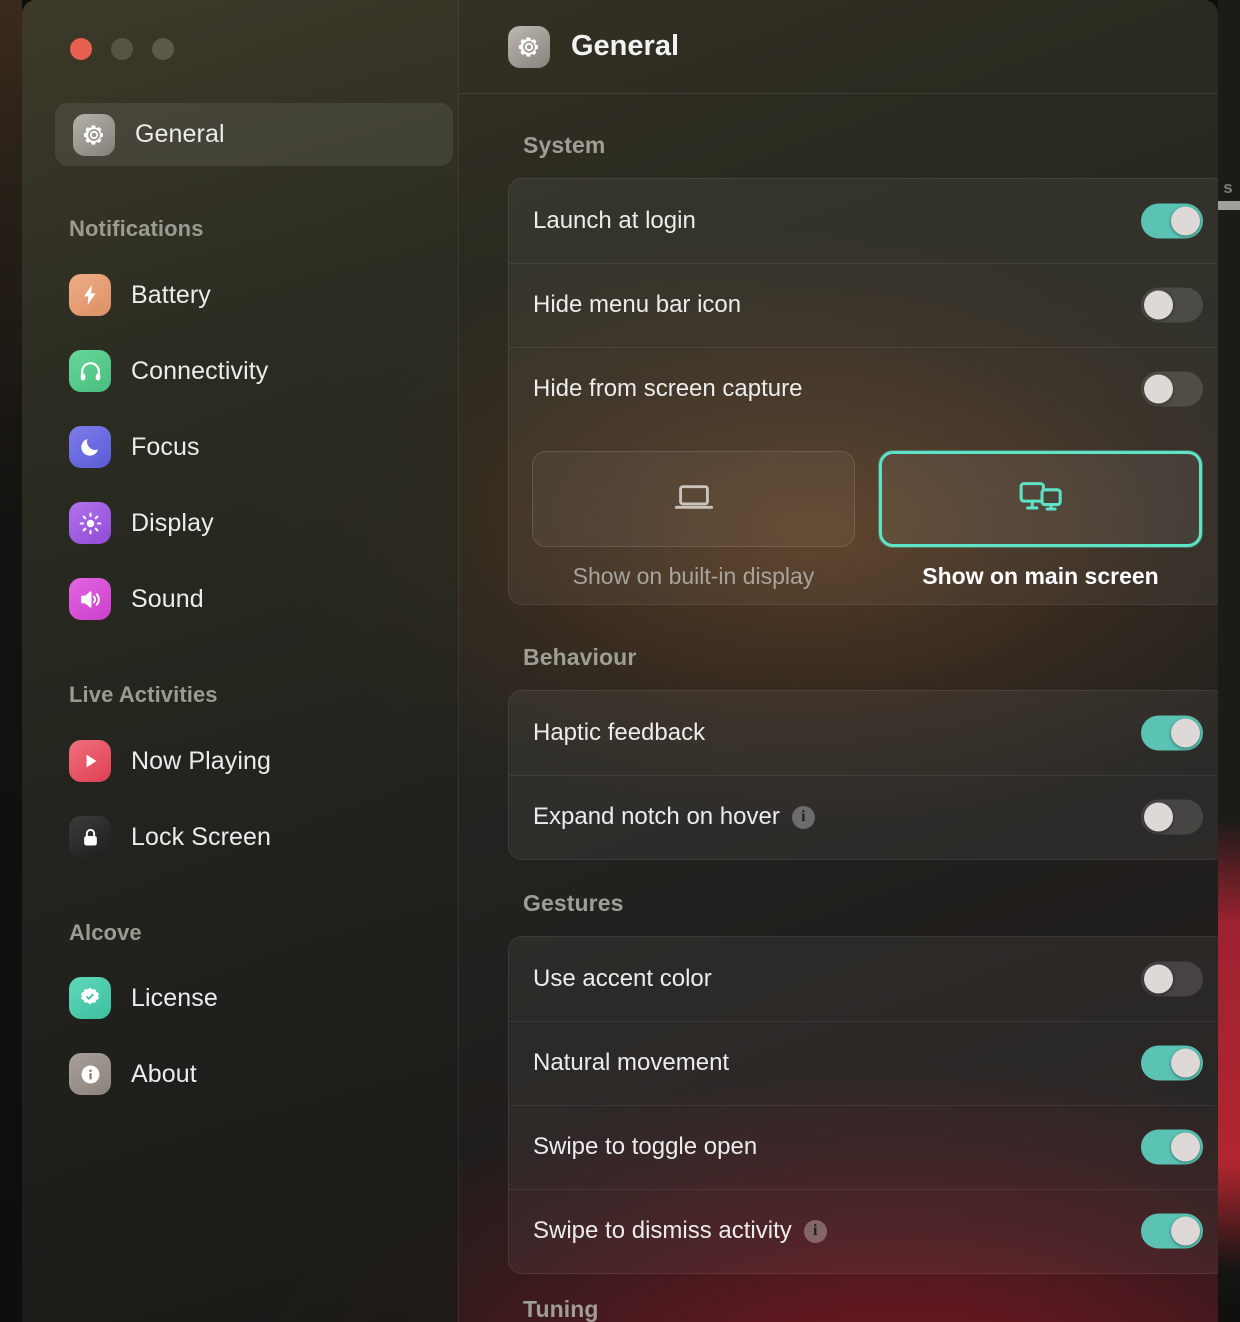 The image size is (1240, 1322). Describe the element at coordinates (838, 46) in the screenshot. I see `content-titlebar: General` at that location.